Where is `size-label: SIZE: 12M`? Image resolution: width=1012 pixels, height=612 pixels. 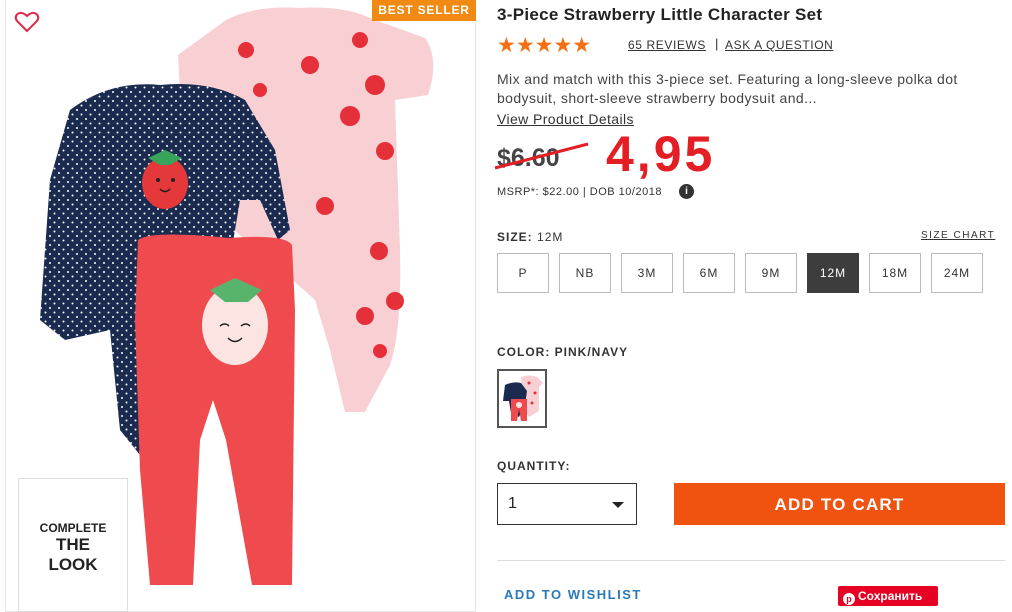
size-label: SIZE: 12M is located at coordinates (530, 237).